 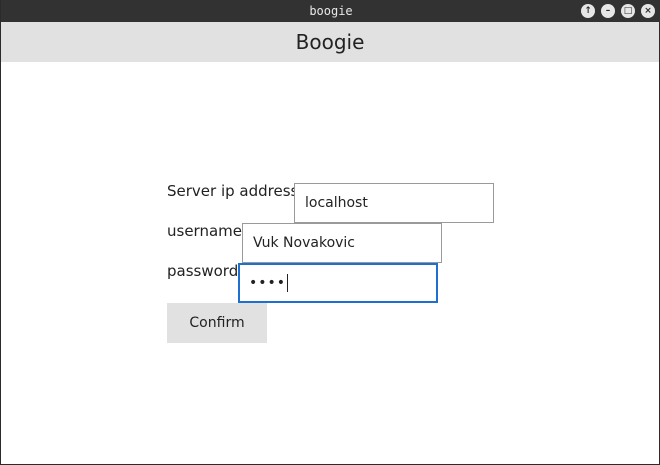 I want to click on username-value: Vuk Novakovic, so click(x=304, y=243).